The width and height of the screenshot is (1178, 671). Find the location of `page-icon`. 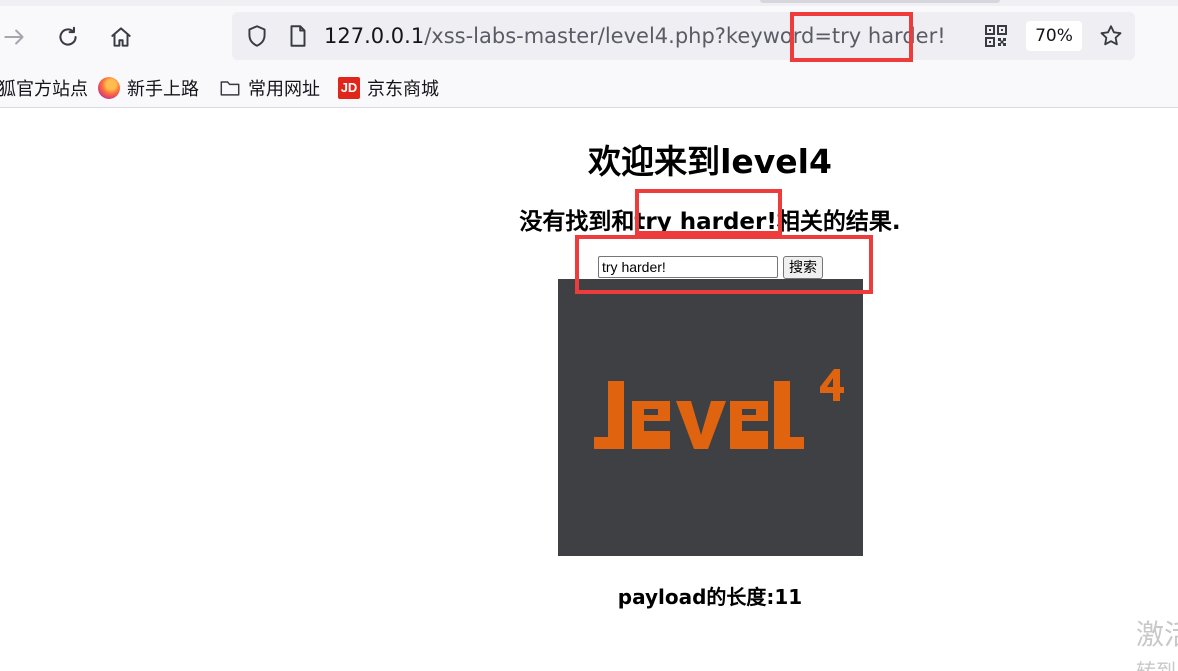

page-icon is located at coordinates (298, 36).